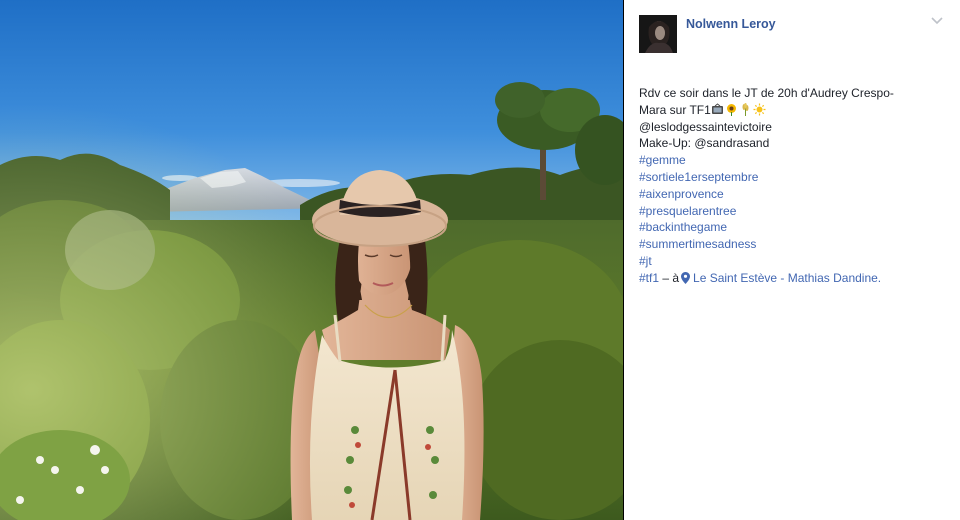  What do you see at coordinates (787, 278) in the screenshot?
I see `location-link: Le Saint Estève - Mathias Dandine.` at bounding box center [787, 278].